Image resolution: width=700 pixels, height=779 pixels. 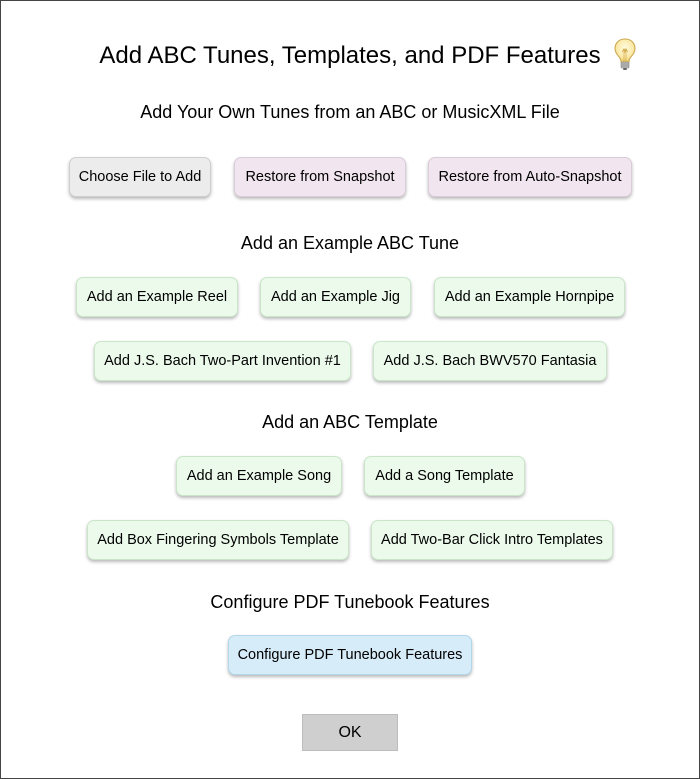 I want to click on add-example-jig-button: Add an Example Jig, so click(x=335, y=297).